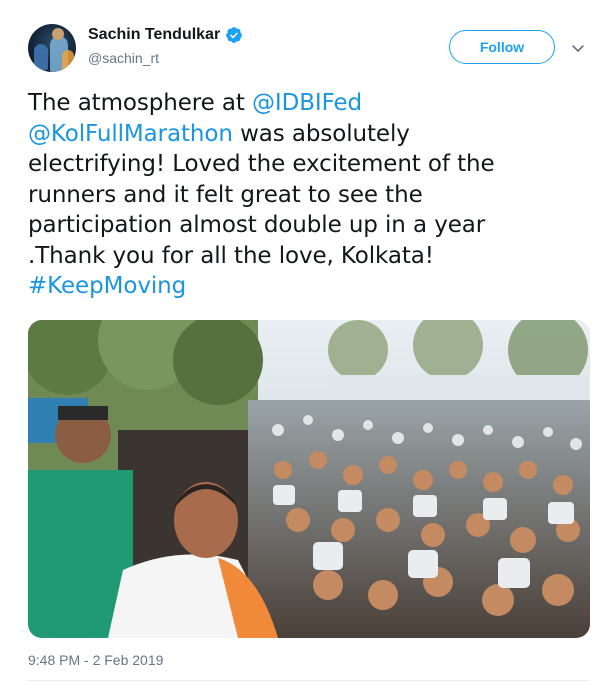 The height and width of the screenshot is (683, 616). What do you see at coordinates (107, 286) in the screenshot?
I see `hashtag-link: #KeepMoving` at bounding box center [107, 286].